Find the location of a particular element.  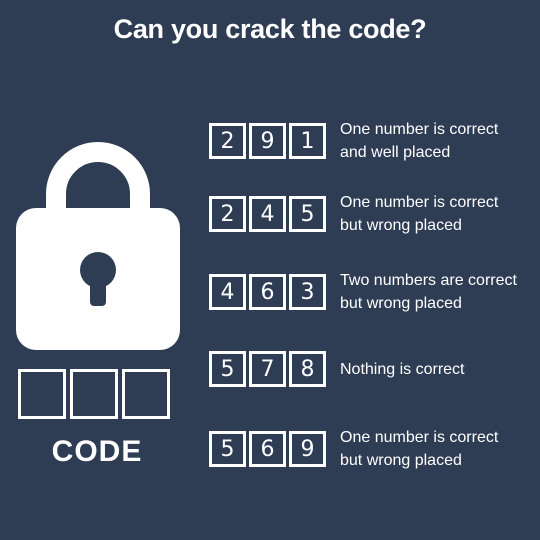

hint-line-1: Two numbers are correct is located at coordinates (428, 280).